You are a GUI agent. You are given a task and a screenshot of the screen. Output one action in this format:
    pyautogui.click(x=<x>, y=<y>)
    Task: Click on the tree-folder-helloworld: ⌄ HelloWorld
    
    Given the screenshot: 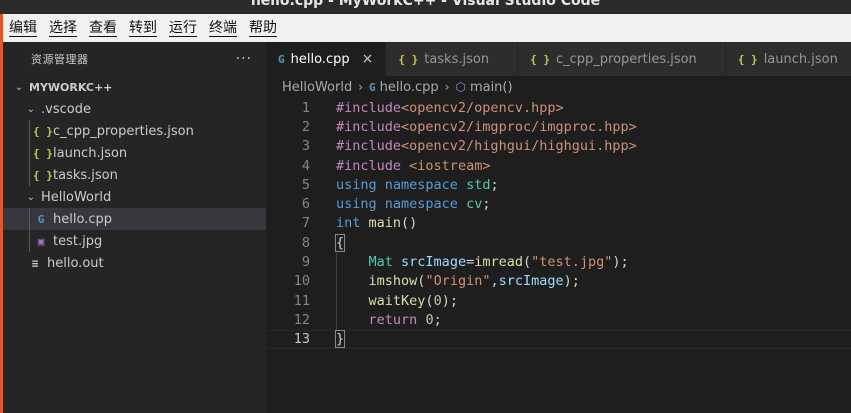 What is the action you would take?
    pyautogui.click(x=134, y=197)
    